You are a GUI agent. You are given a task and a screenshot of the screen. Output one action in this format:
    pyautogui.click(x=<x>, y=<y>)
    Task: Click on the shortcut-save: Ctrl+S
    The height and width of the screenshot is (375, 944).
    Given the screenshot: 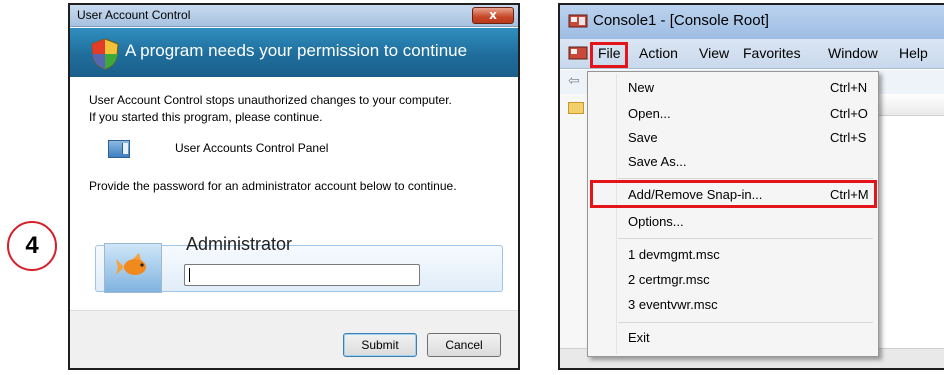 What is the action you would take?
    pyautogui.click(x=848, y=137)
    